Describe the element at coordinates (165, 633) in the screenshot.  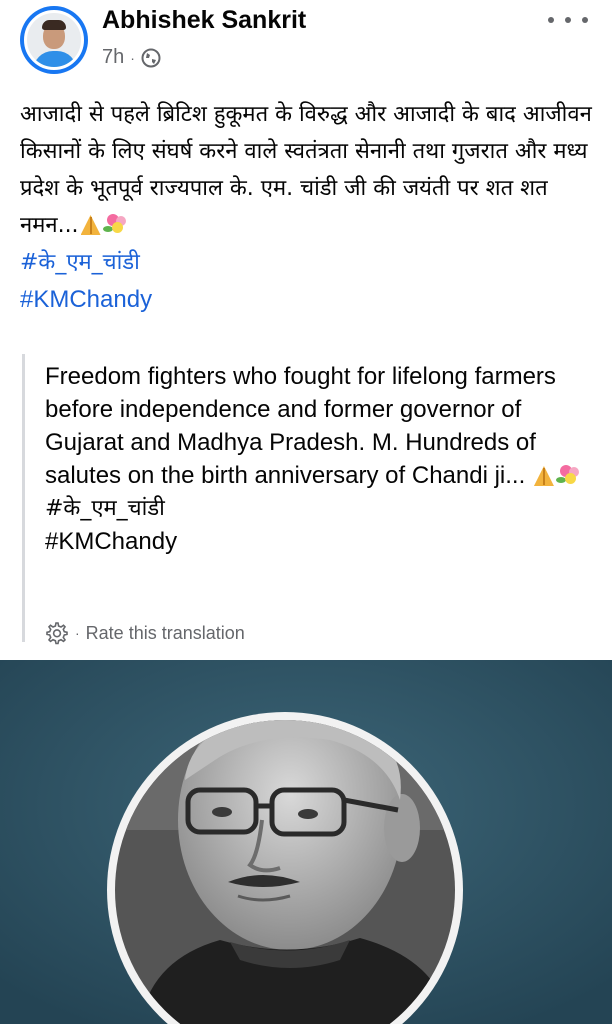
I see `rate-translation-link: Rate this translation` at that location.